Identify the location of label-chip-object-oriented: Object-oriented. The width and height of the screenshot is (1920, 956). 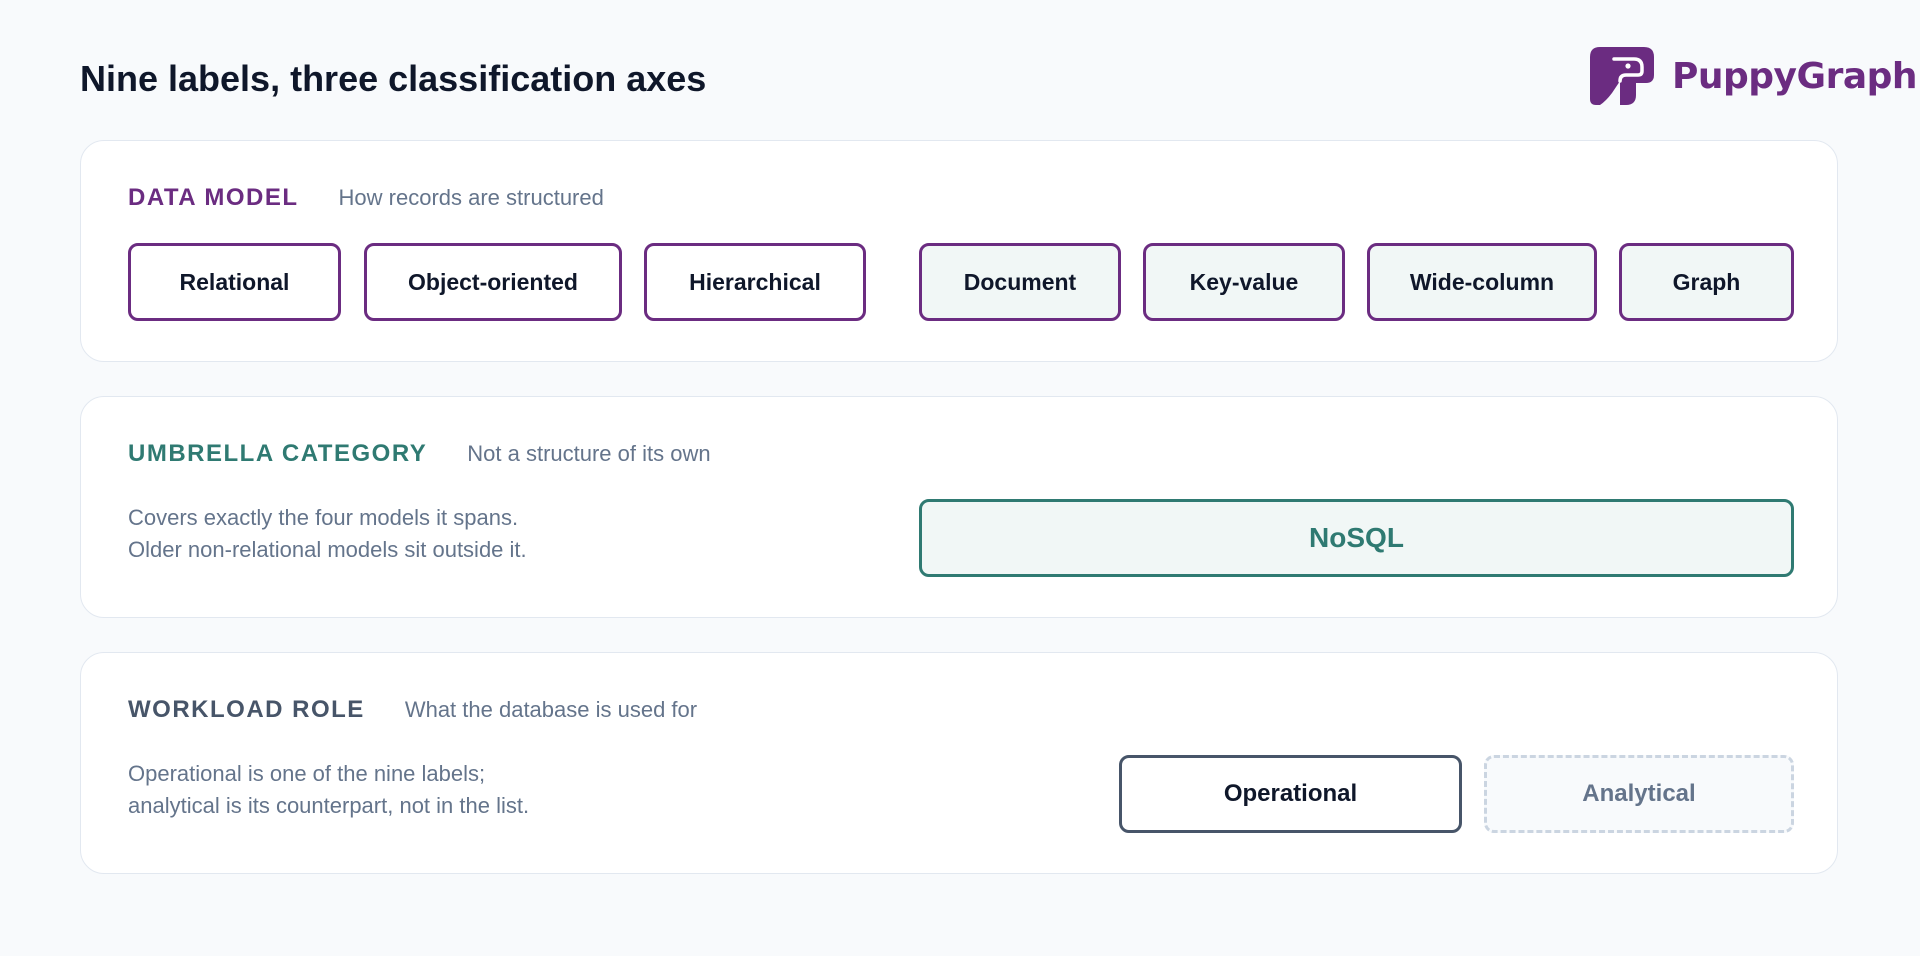
(493, 282).